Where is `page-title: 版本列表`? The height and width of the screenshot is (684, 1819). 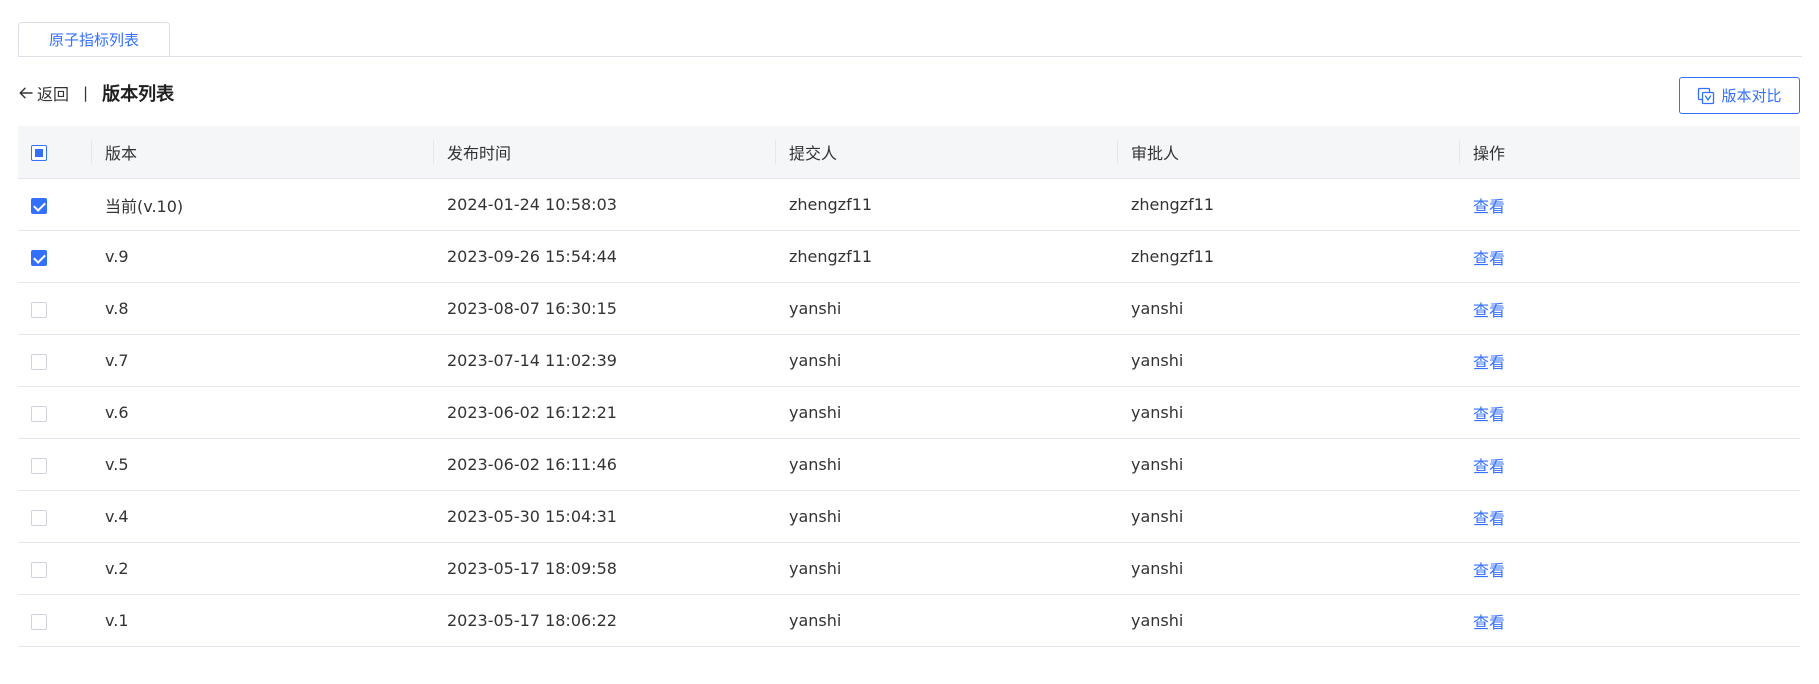 page-title: 版本列表 is located at coordinates (138, 94).